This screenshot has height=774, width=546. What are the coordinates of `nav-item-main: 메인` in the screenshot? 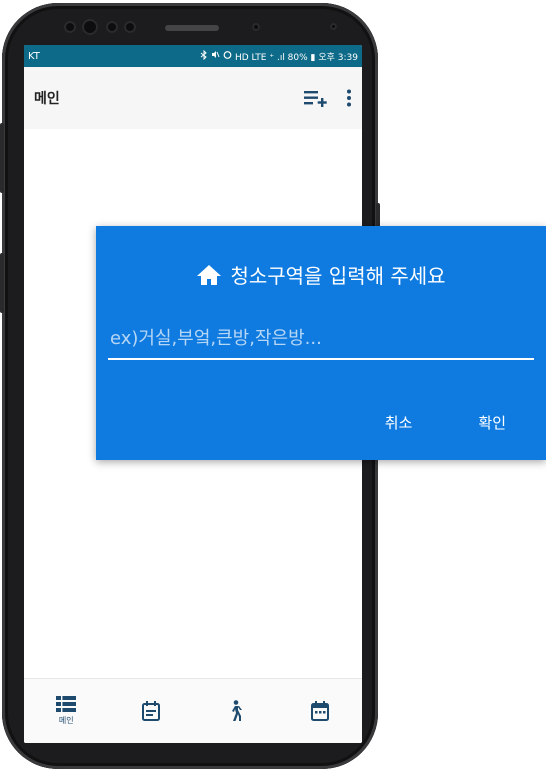 It's located at (66, 711).